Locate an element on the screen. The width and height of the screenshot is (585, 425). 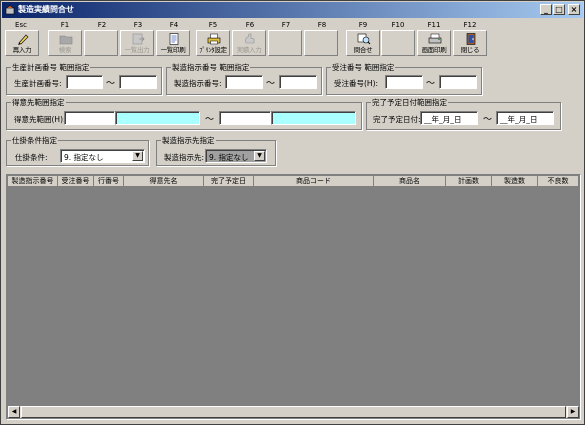
maximize-button: □ is located at coordinates (559, 9).